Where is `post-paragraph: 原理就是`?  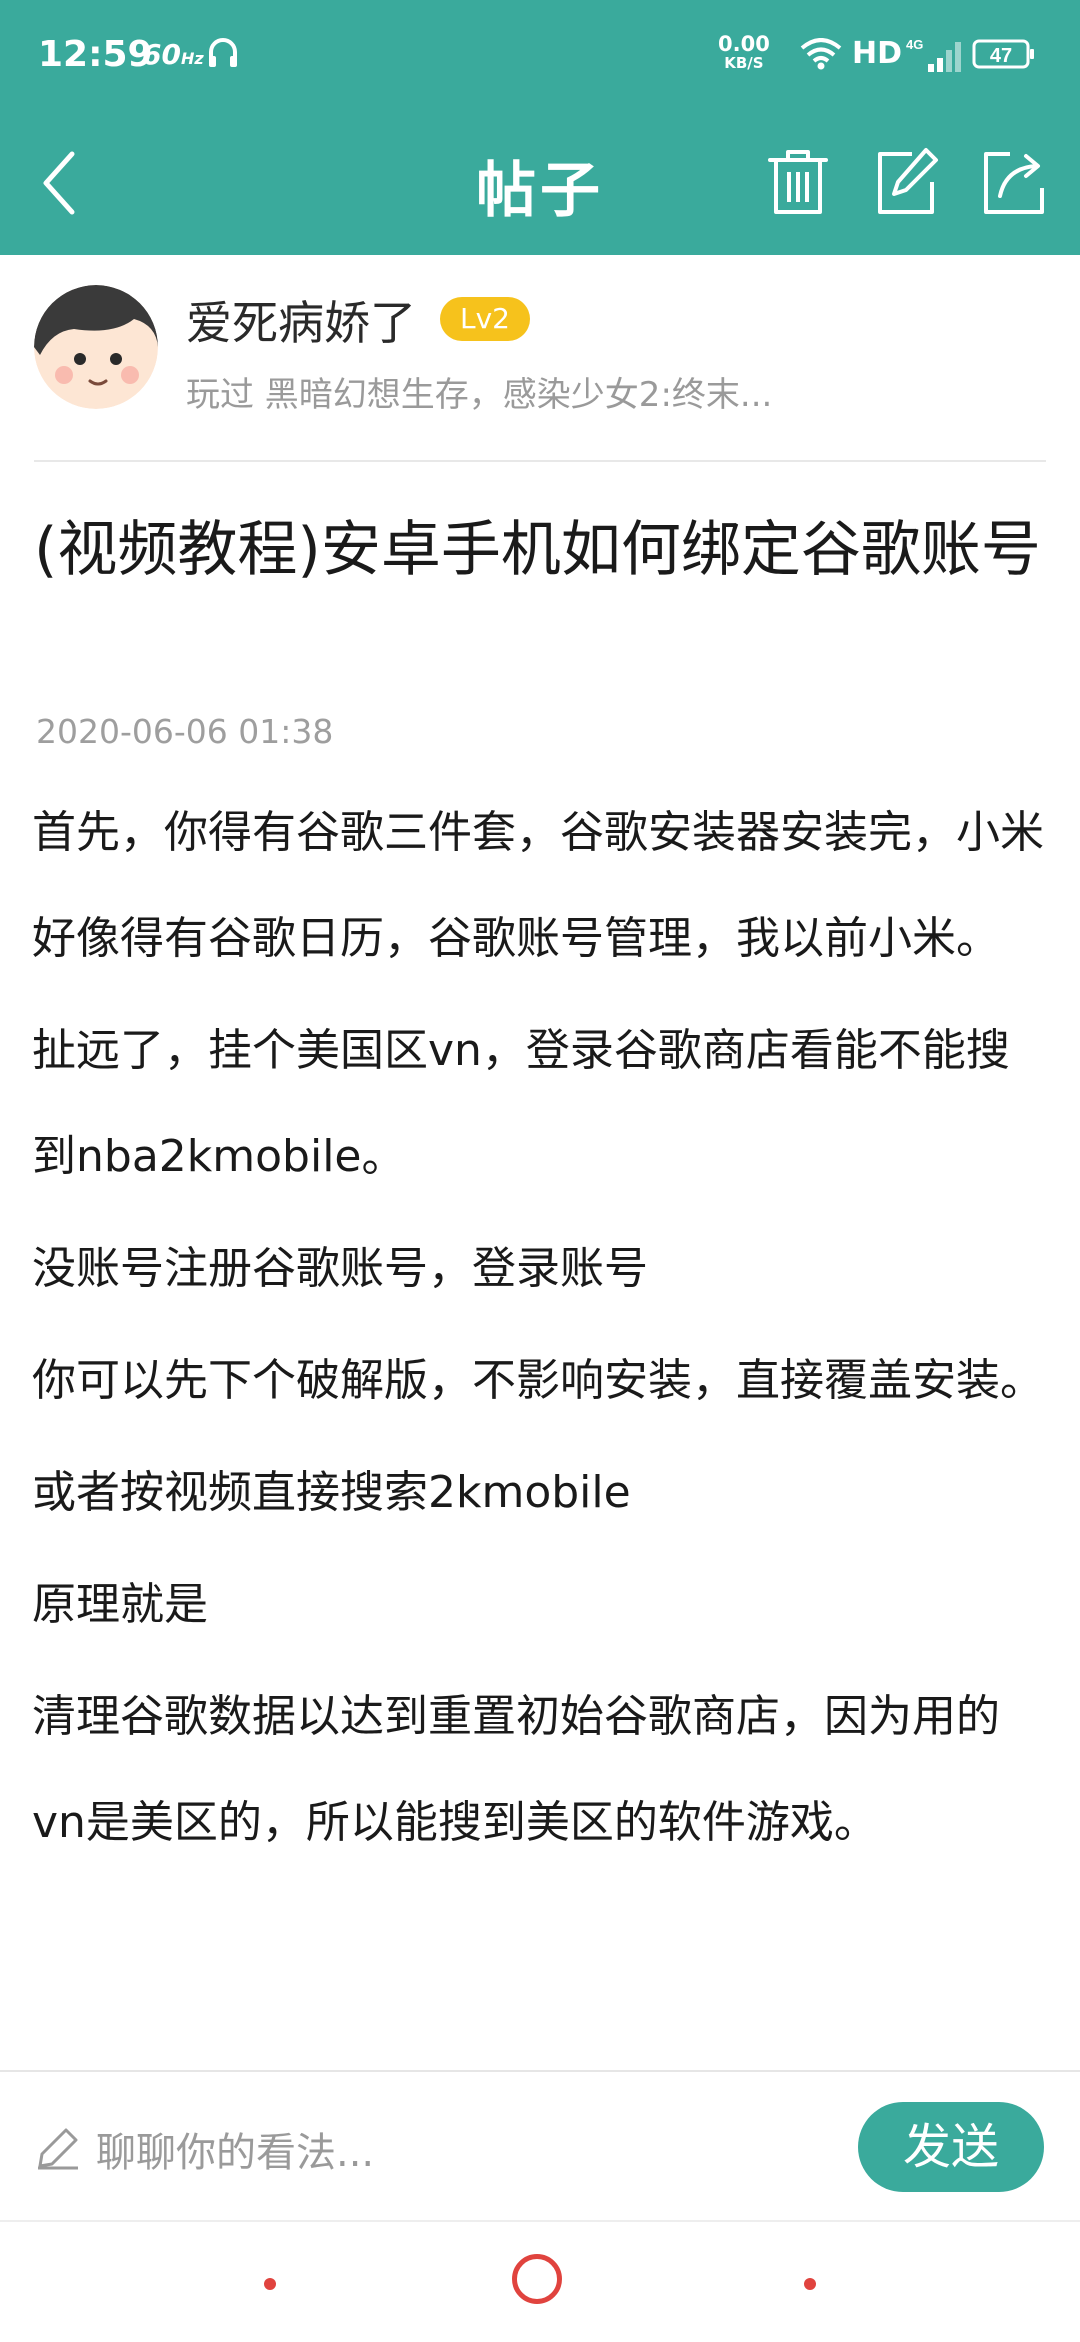 post-paragraph: 原理就是 is located at coordinates (120, 1604).